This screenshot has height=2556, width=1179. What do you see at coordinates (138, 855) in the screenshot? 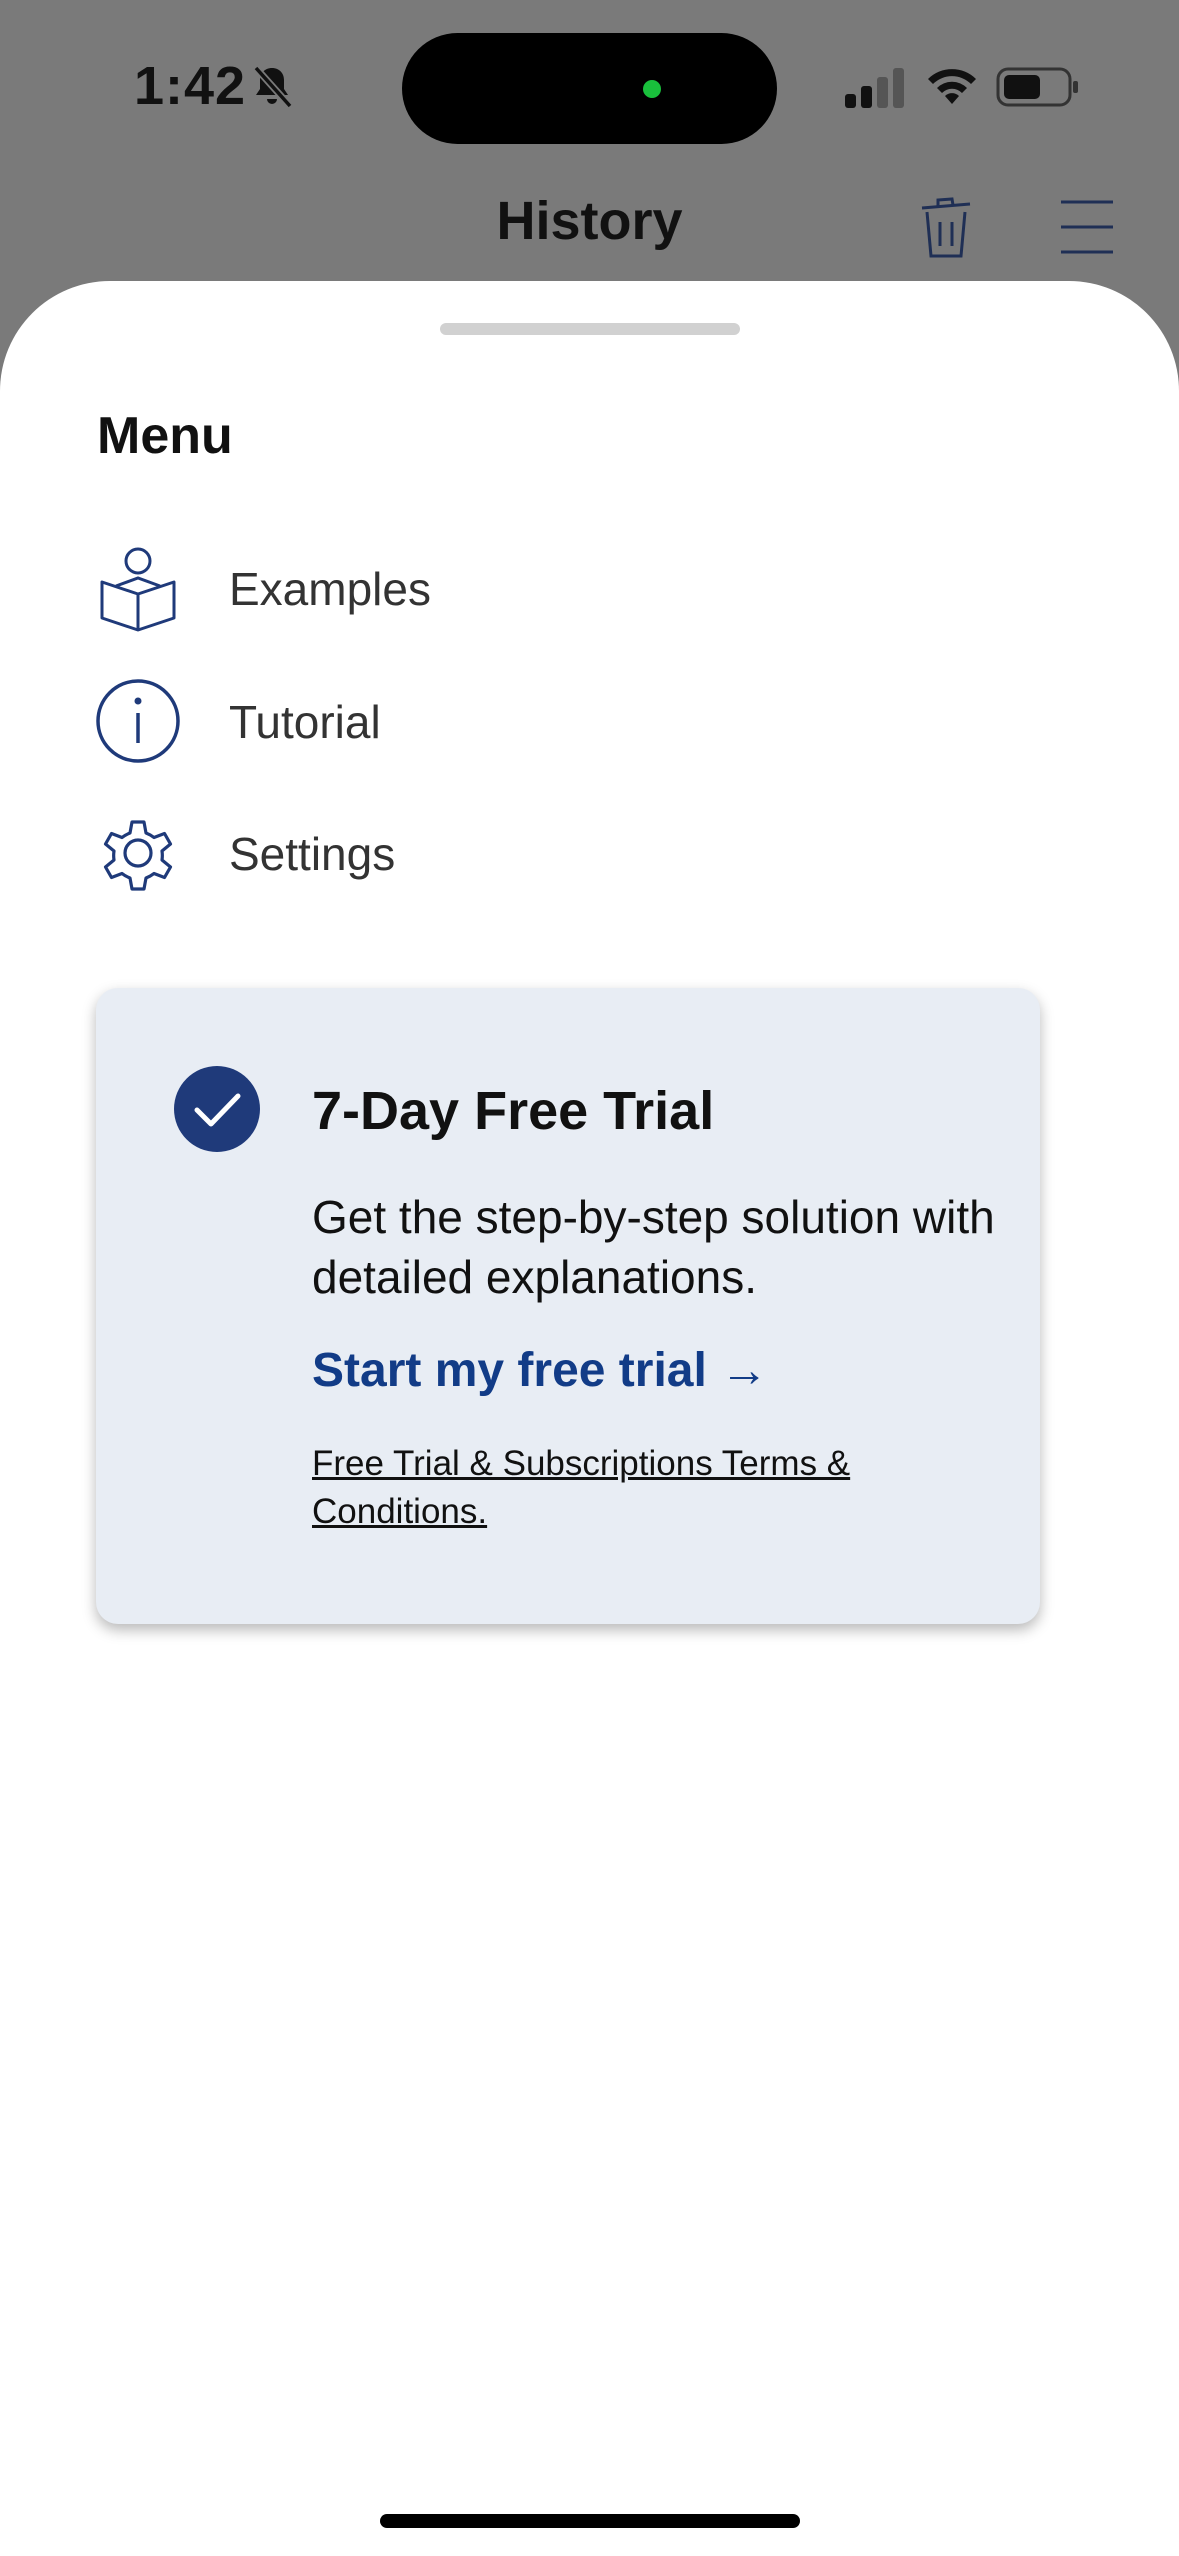
I see `gear-icon` at bounding box center [138, 855].